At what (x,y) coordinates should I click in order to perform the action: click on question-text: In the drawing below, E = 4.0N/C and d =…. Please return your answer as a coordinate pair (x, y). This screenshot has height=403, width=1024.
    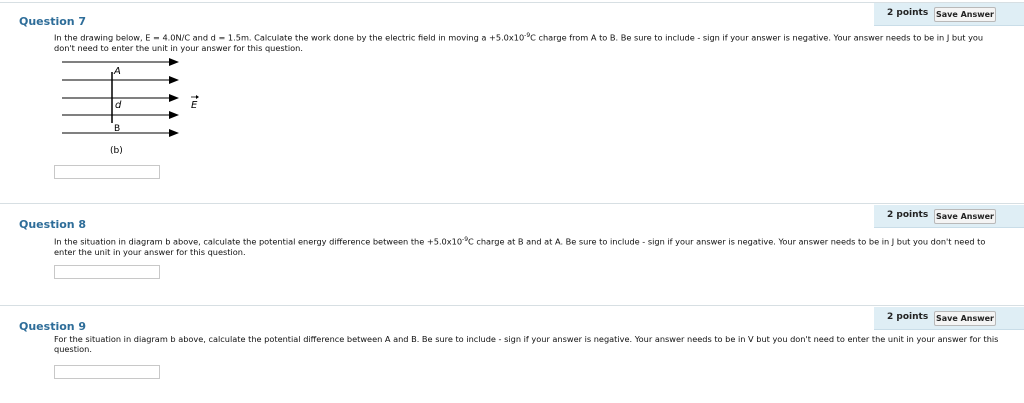
    Looking at the image, I should click on (529, 42).